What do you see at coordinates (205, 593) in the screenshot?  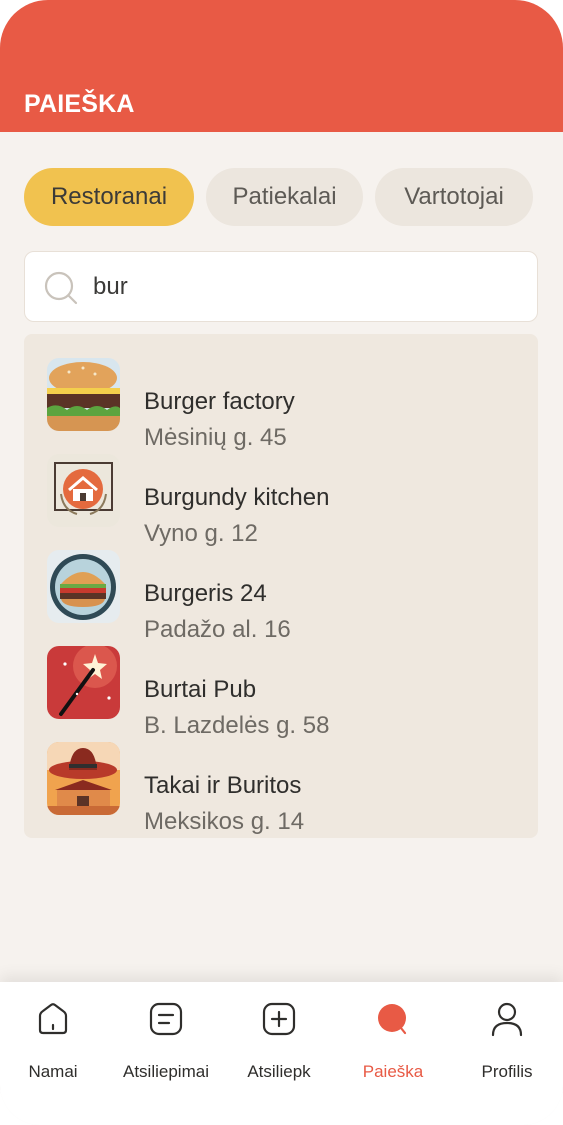 I see `restaurant-name: Burgeris 24` at bounding box center [205, 593].